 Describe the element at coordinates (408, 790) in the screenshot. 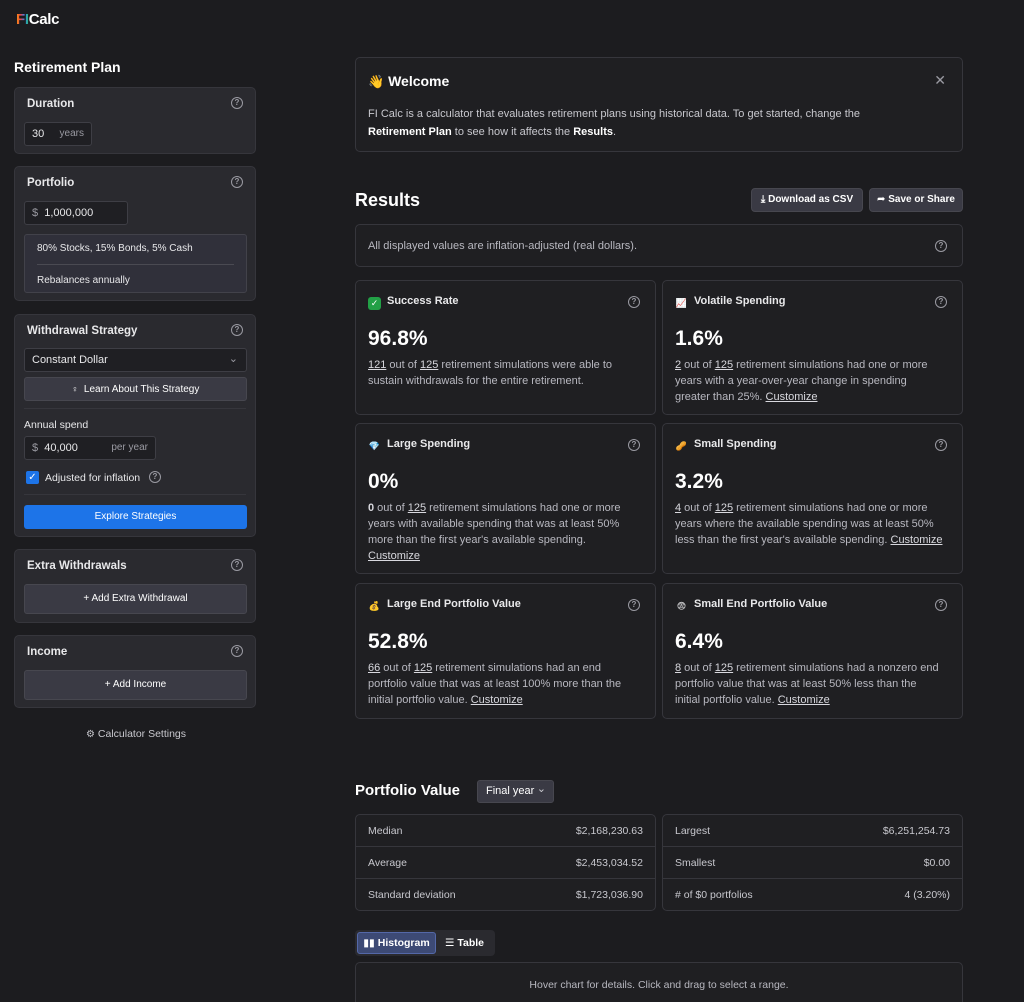

I see `portfolio-value-title: Portfolio Value` at that location.